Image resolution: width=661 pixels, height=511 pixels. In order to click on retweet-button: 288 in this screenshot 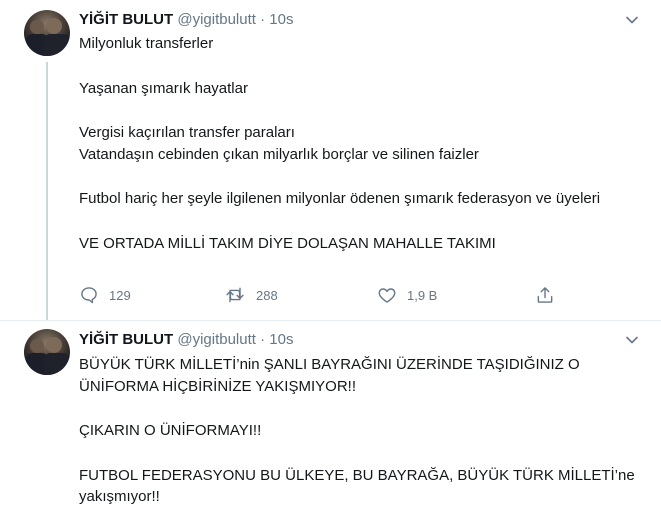, I will do `click(251, 295)`.